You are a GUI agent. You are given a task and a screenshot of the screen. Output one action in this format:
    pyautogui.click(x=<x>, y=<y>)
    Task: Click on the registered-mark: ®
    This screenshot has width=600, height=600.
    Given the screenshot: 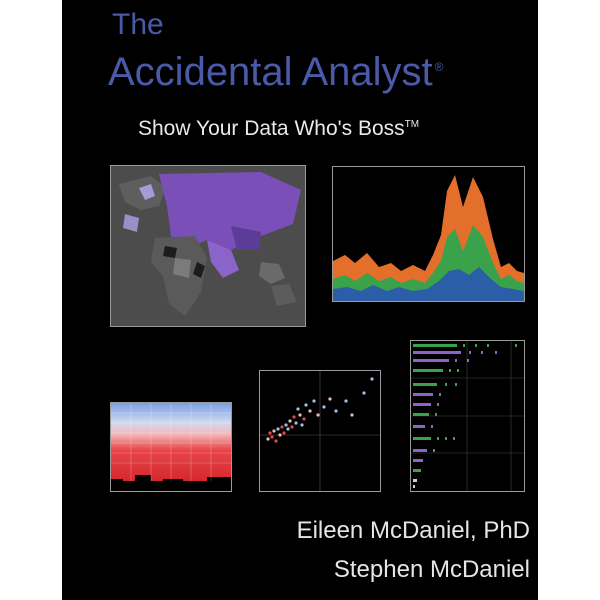 What is the action you would take?
    pyautogui.click(x=439, y=66)
    